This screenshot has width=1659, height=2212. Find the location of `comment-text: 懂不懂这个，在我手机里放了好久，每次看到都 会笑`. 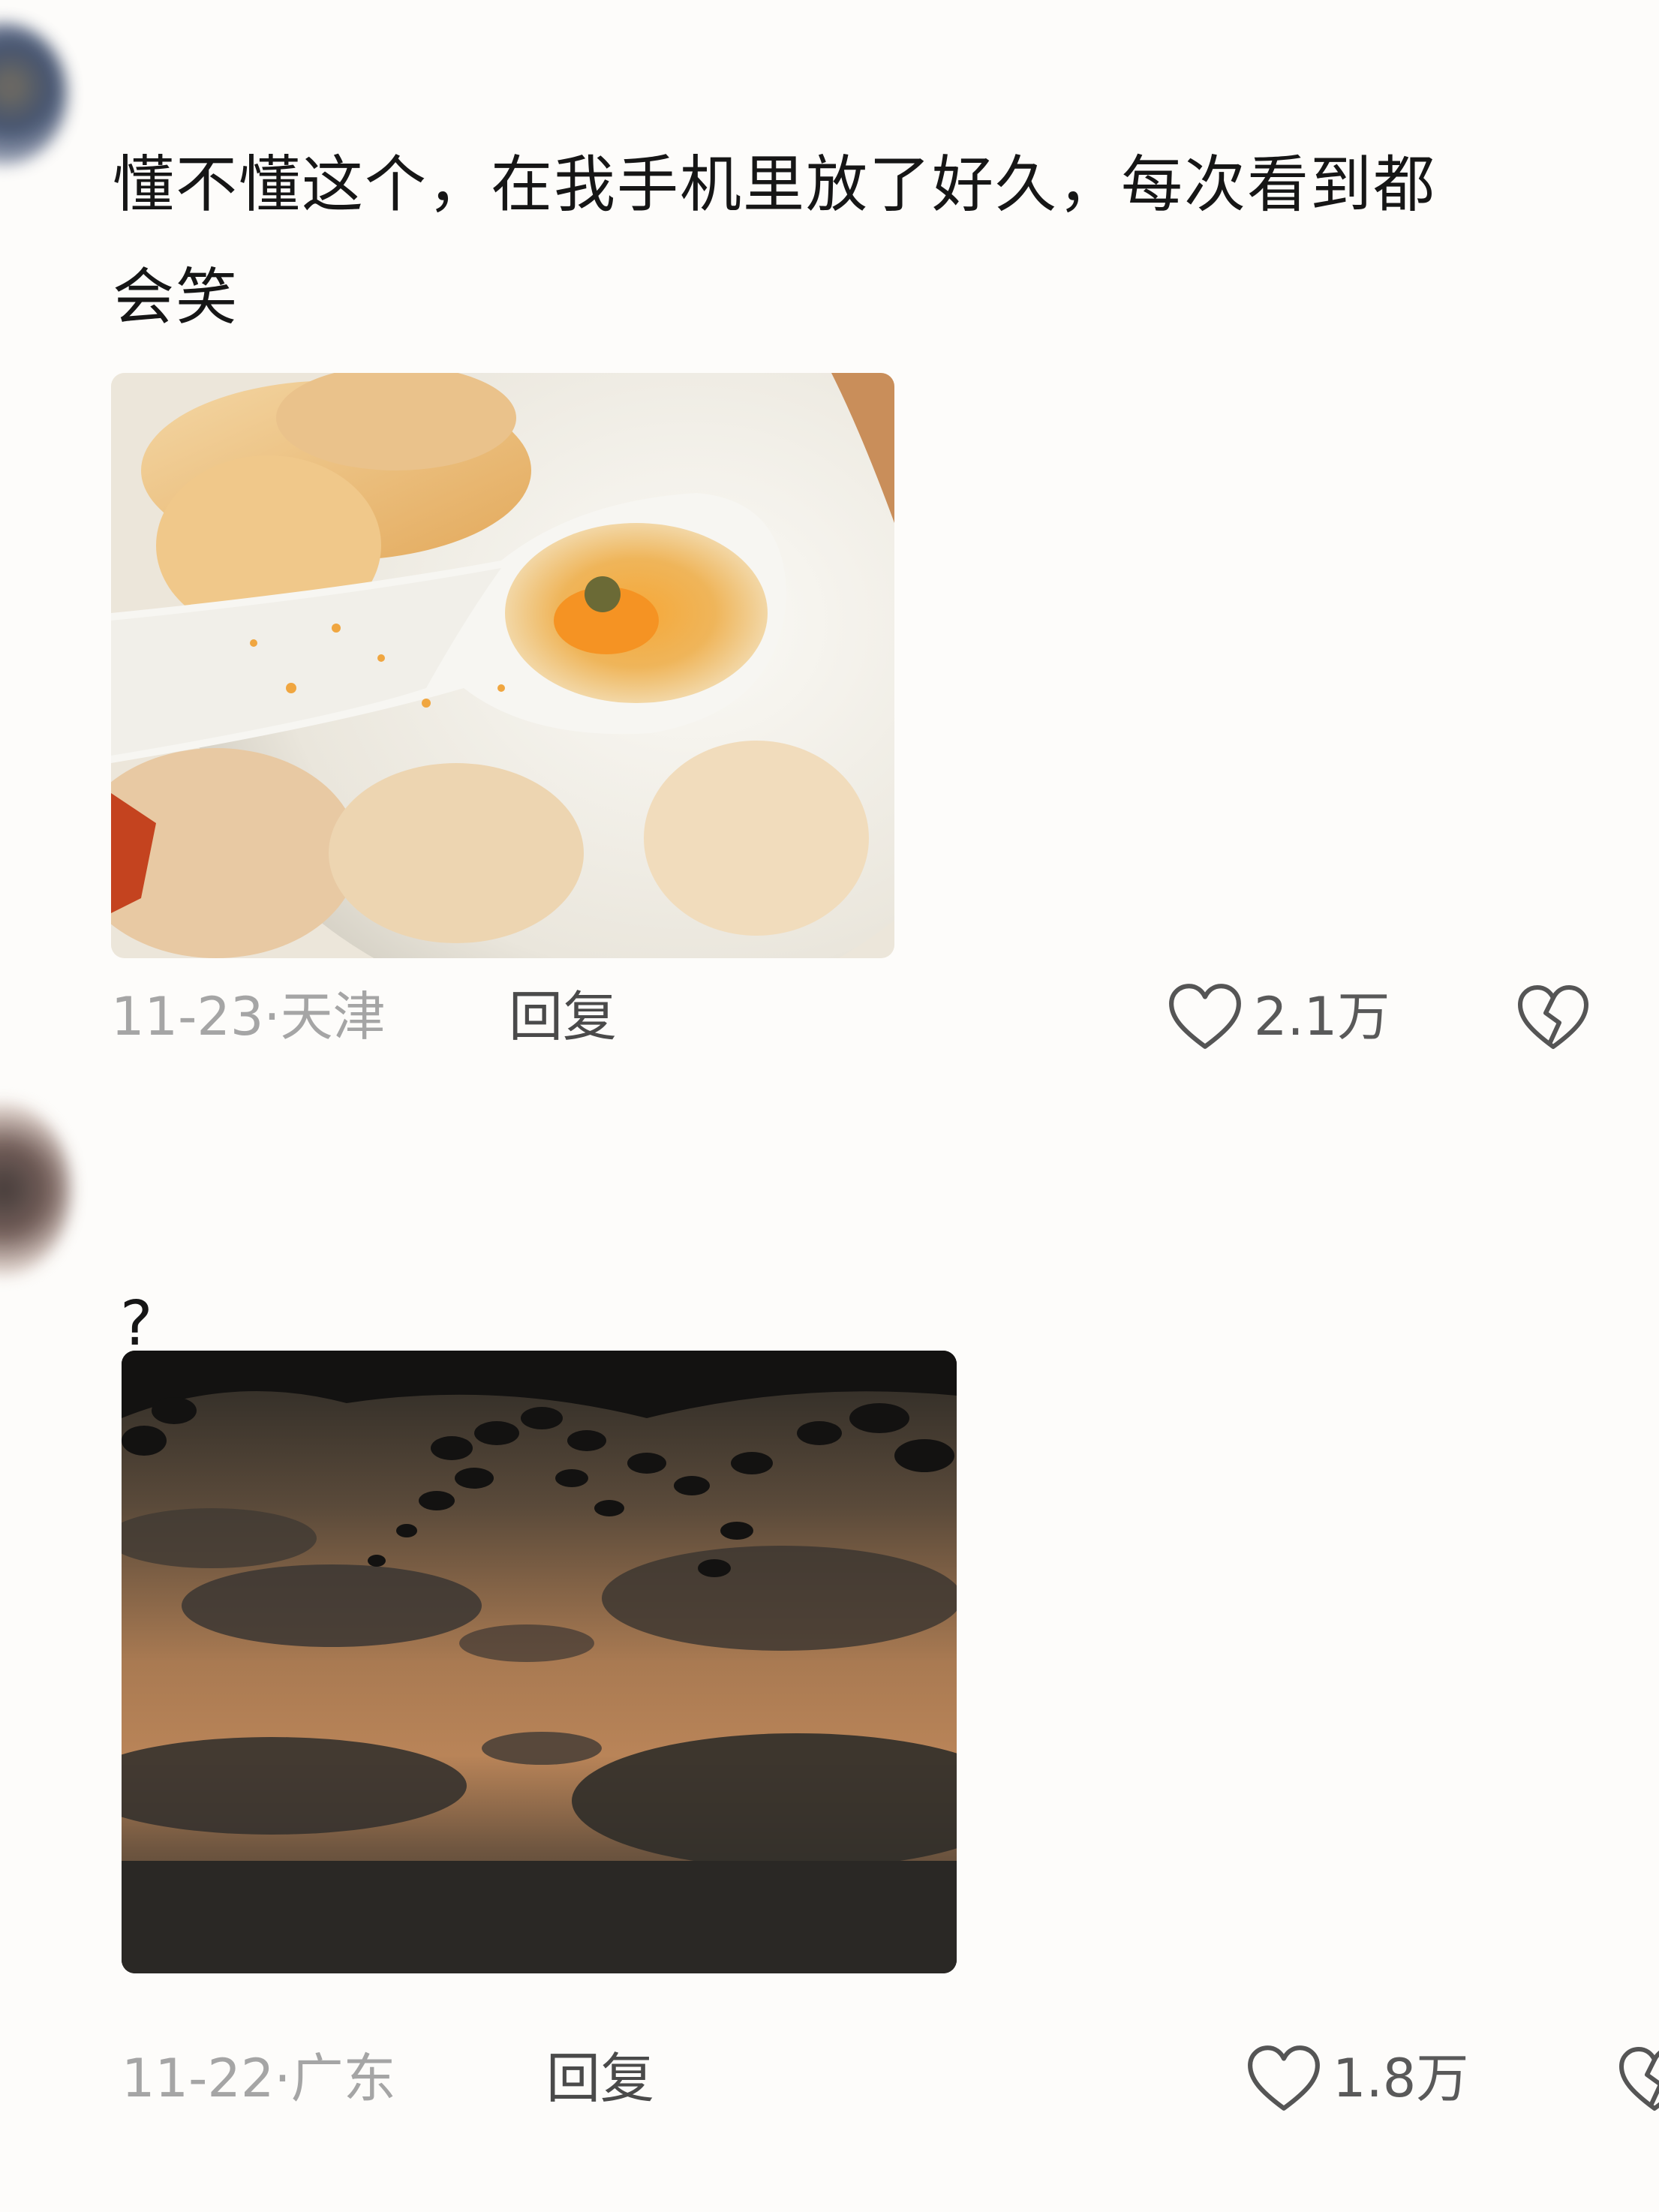

comment-text: 懂不懂这个，在我手机里放了好久，每次看到都 会笑 is located at coordinates (775, 241).